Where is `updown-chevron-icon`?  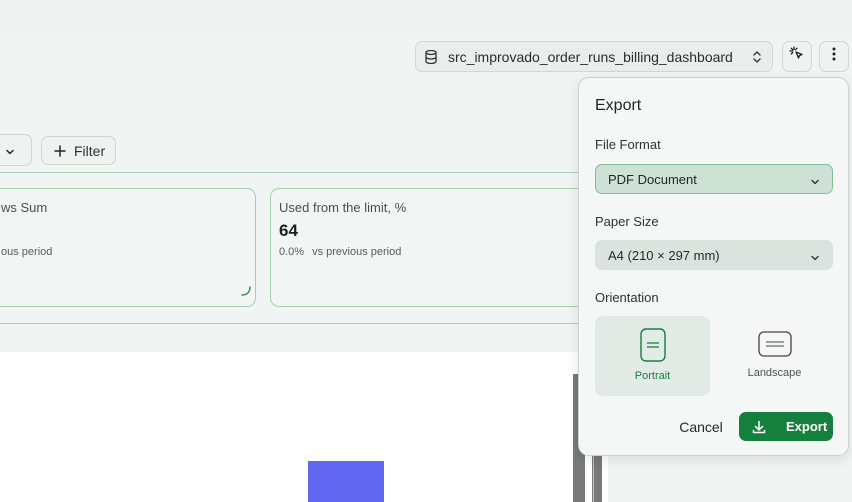 updown-chevron-icon is located at coordinates (757, 59).